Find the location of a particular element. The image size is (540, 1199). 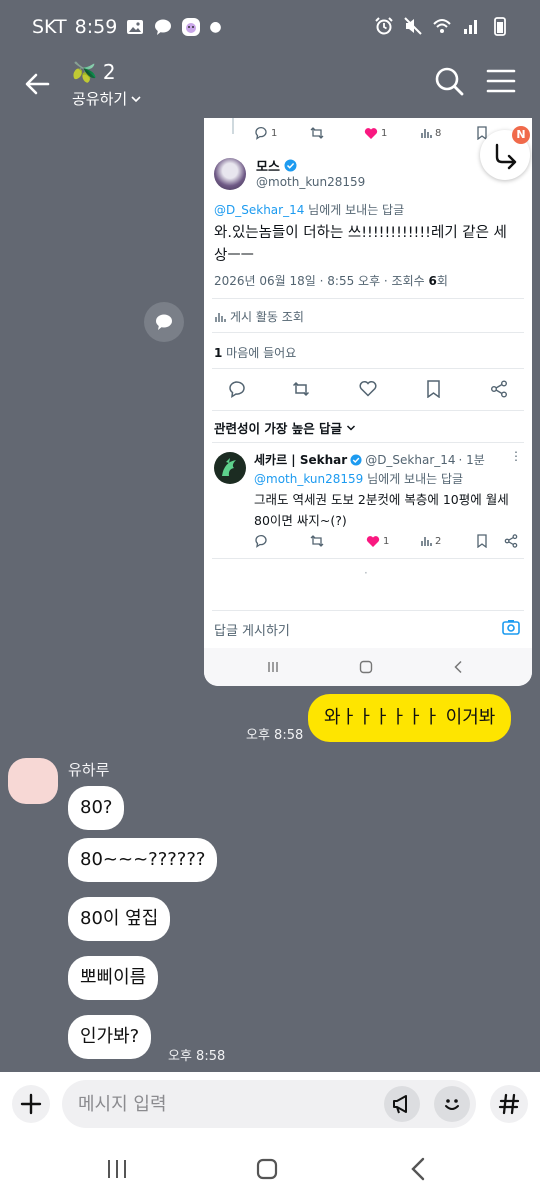

post-meta-views: 6 is located at coordinates (432, 281).